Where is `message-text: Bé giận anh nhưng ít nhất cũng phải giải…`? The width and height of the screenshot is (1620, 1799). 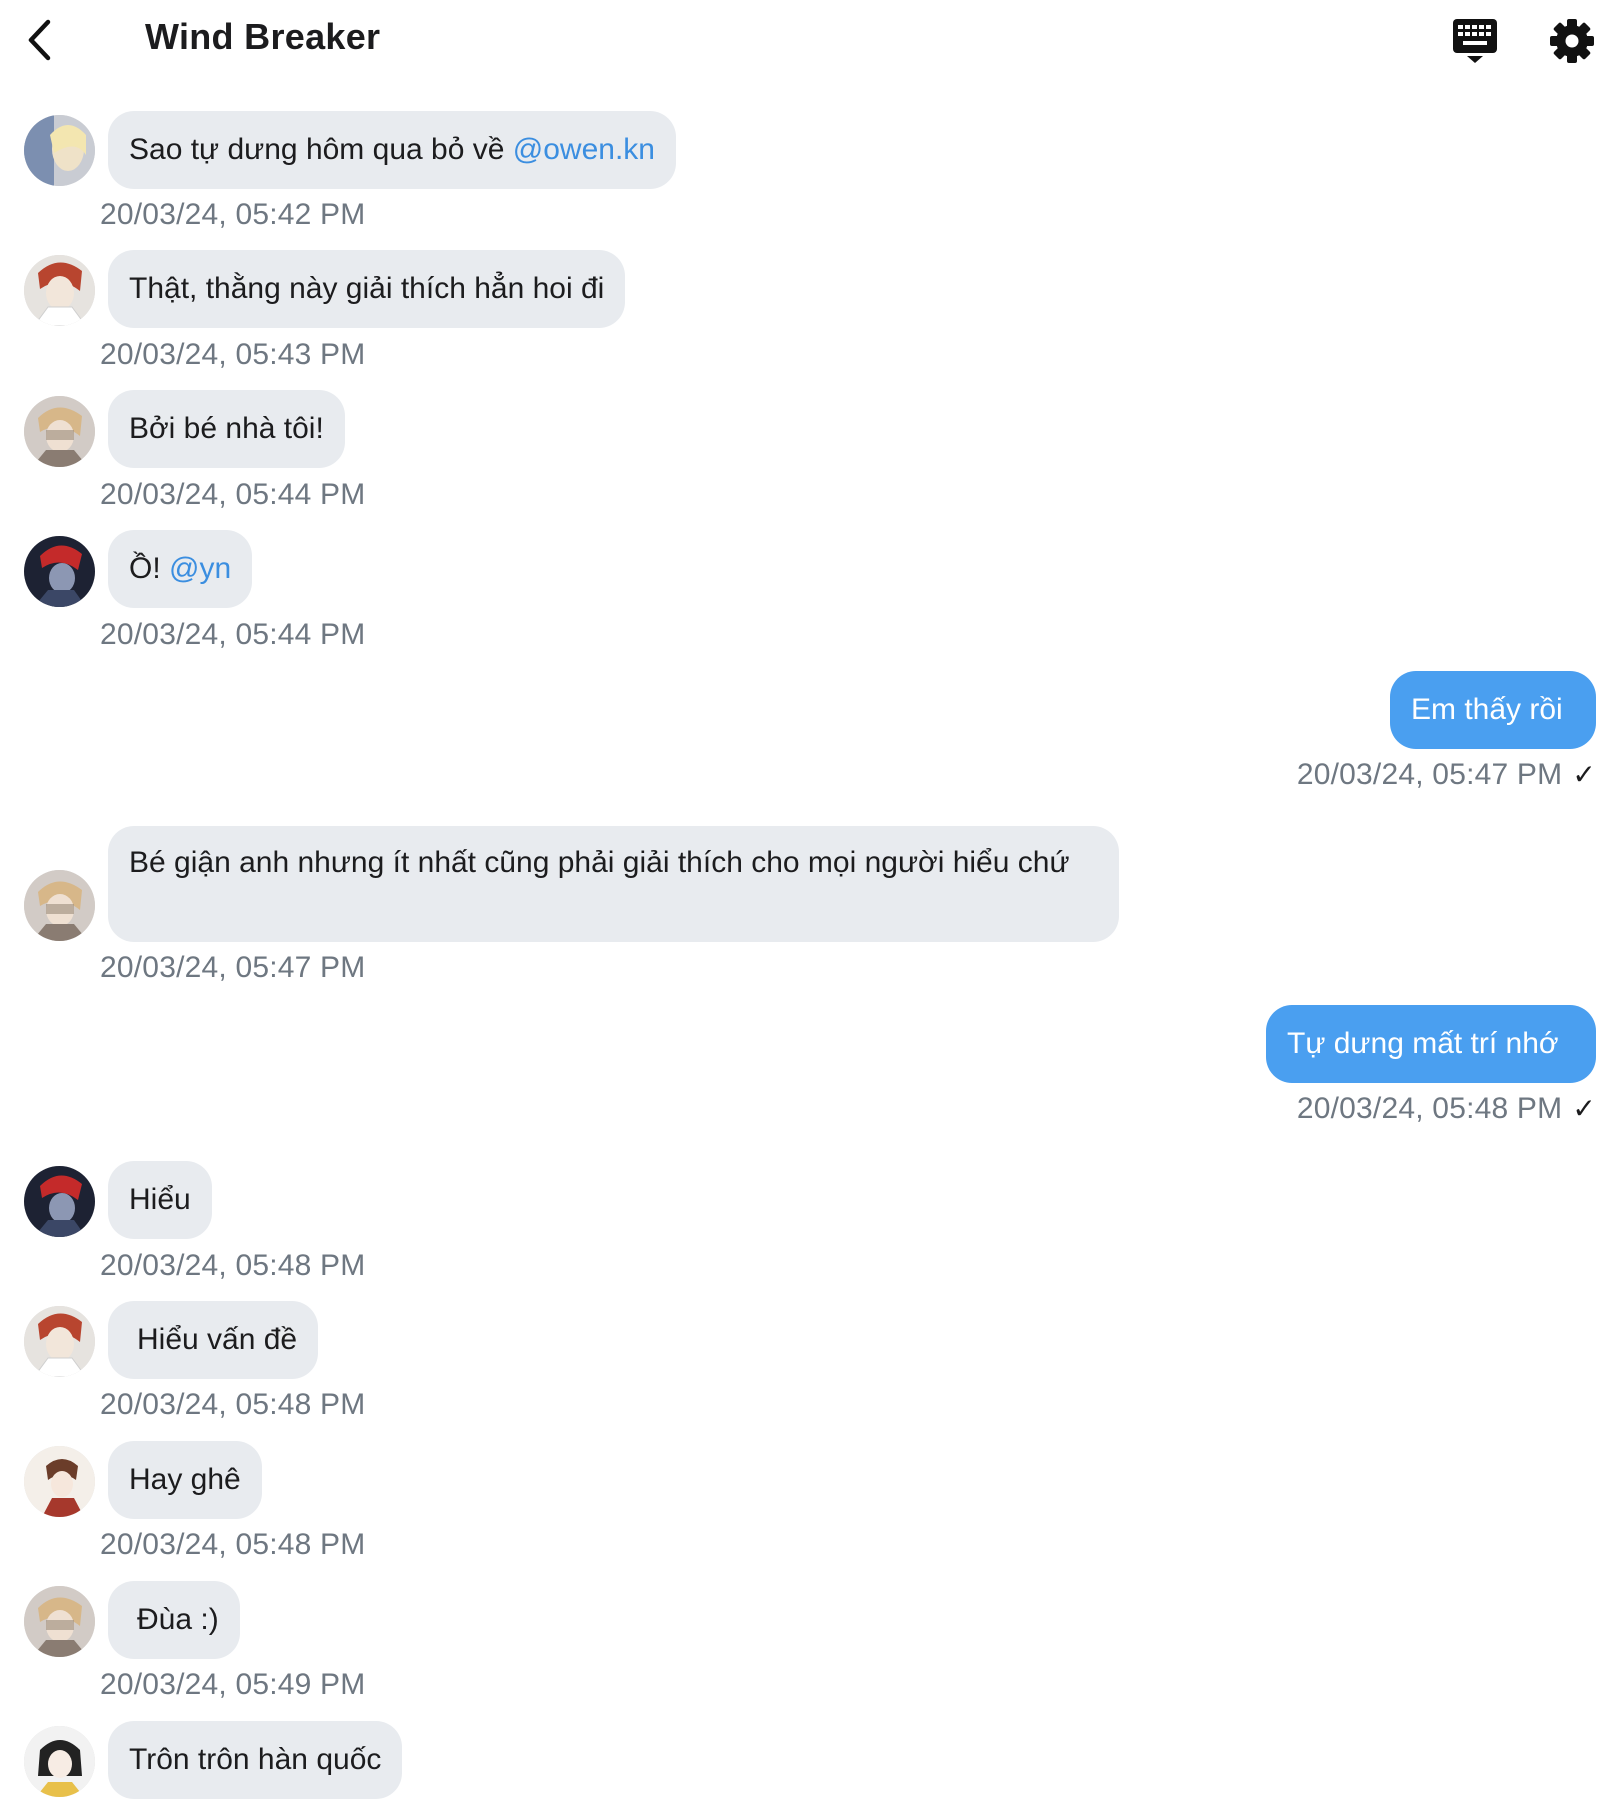
message-text: Bé giận anh nhưng ít nhất cũng phải giải… is located at coordinates (599, 862).